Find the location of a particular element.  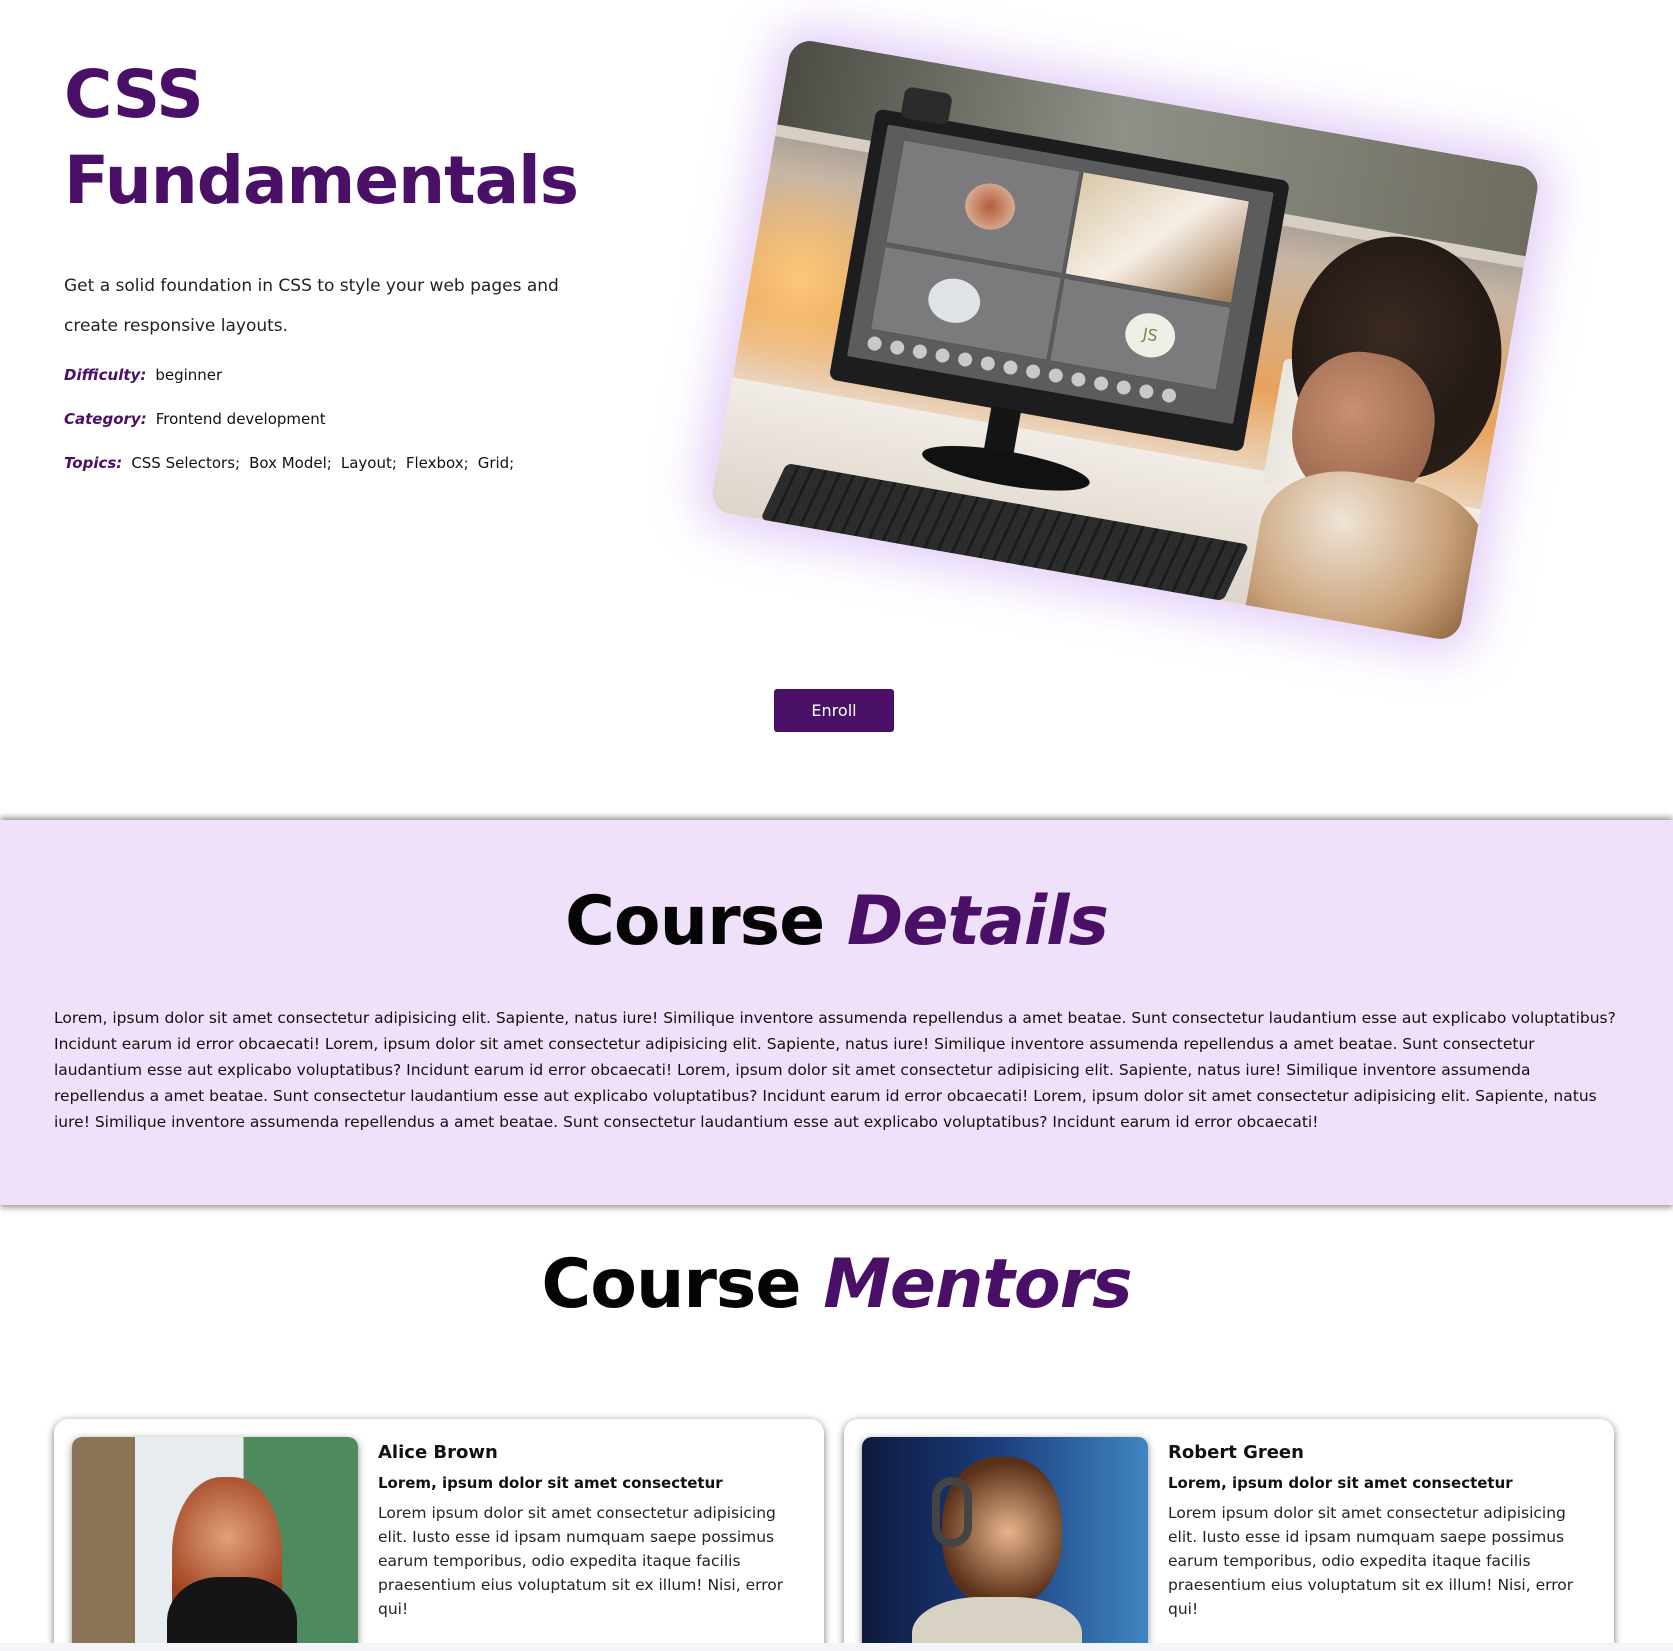

topic-item: Layout; is located at coordinates (368, 463).